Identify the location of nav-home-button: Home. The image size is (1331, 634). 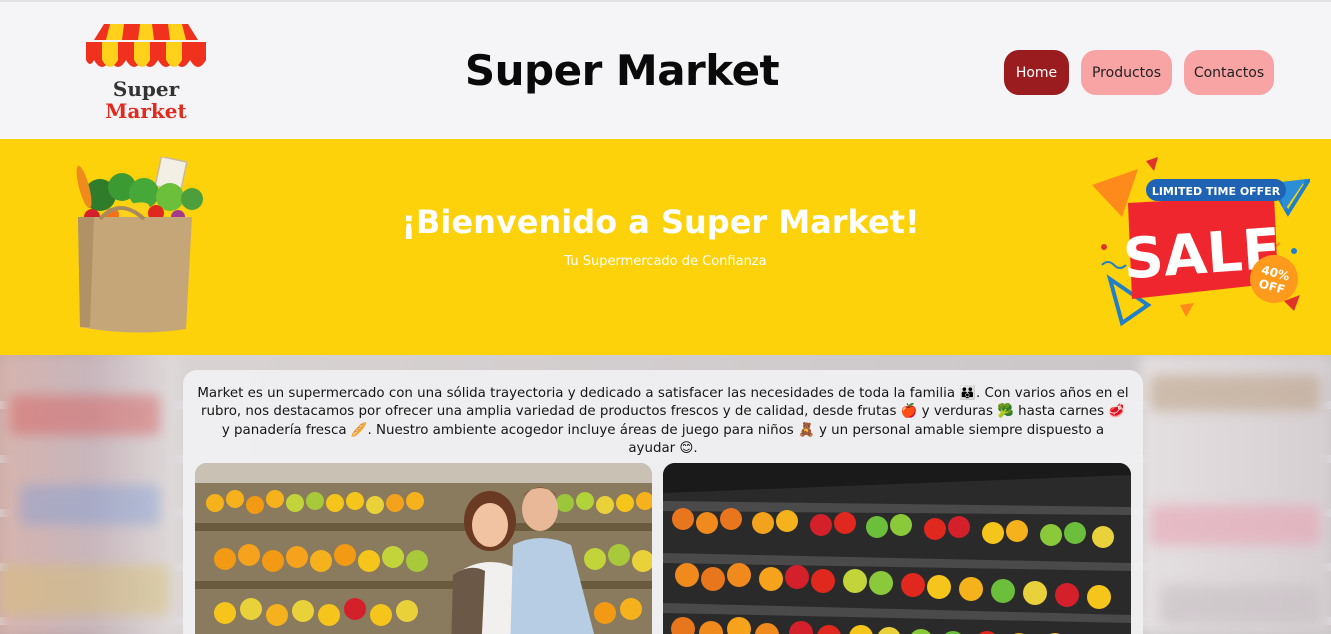
(1036, 72).